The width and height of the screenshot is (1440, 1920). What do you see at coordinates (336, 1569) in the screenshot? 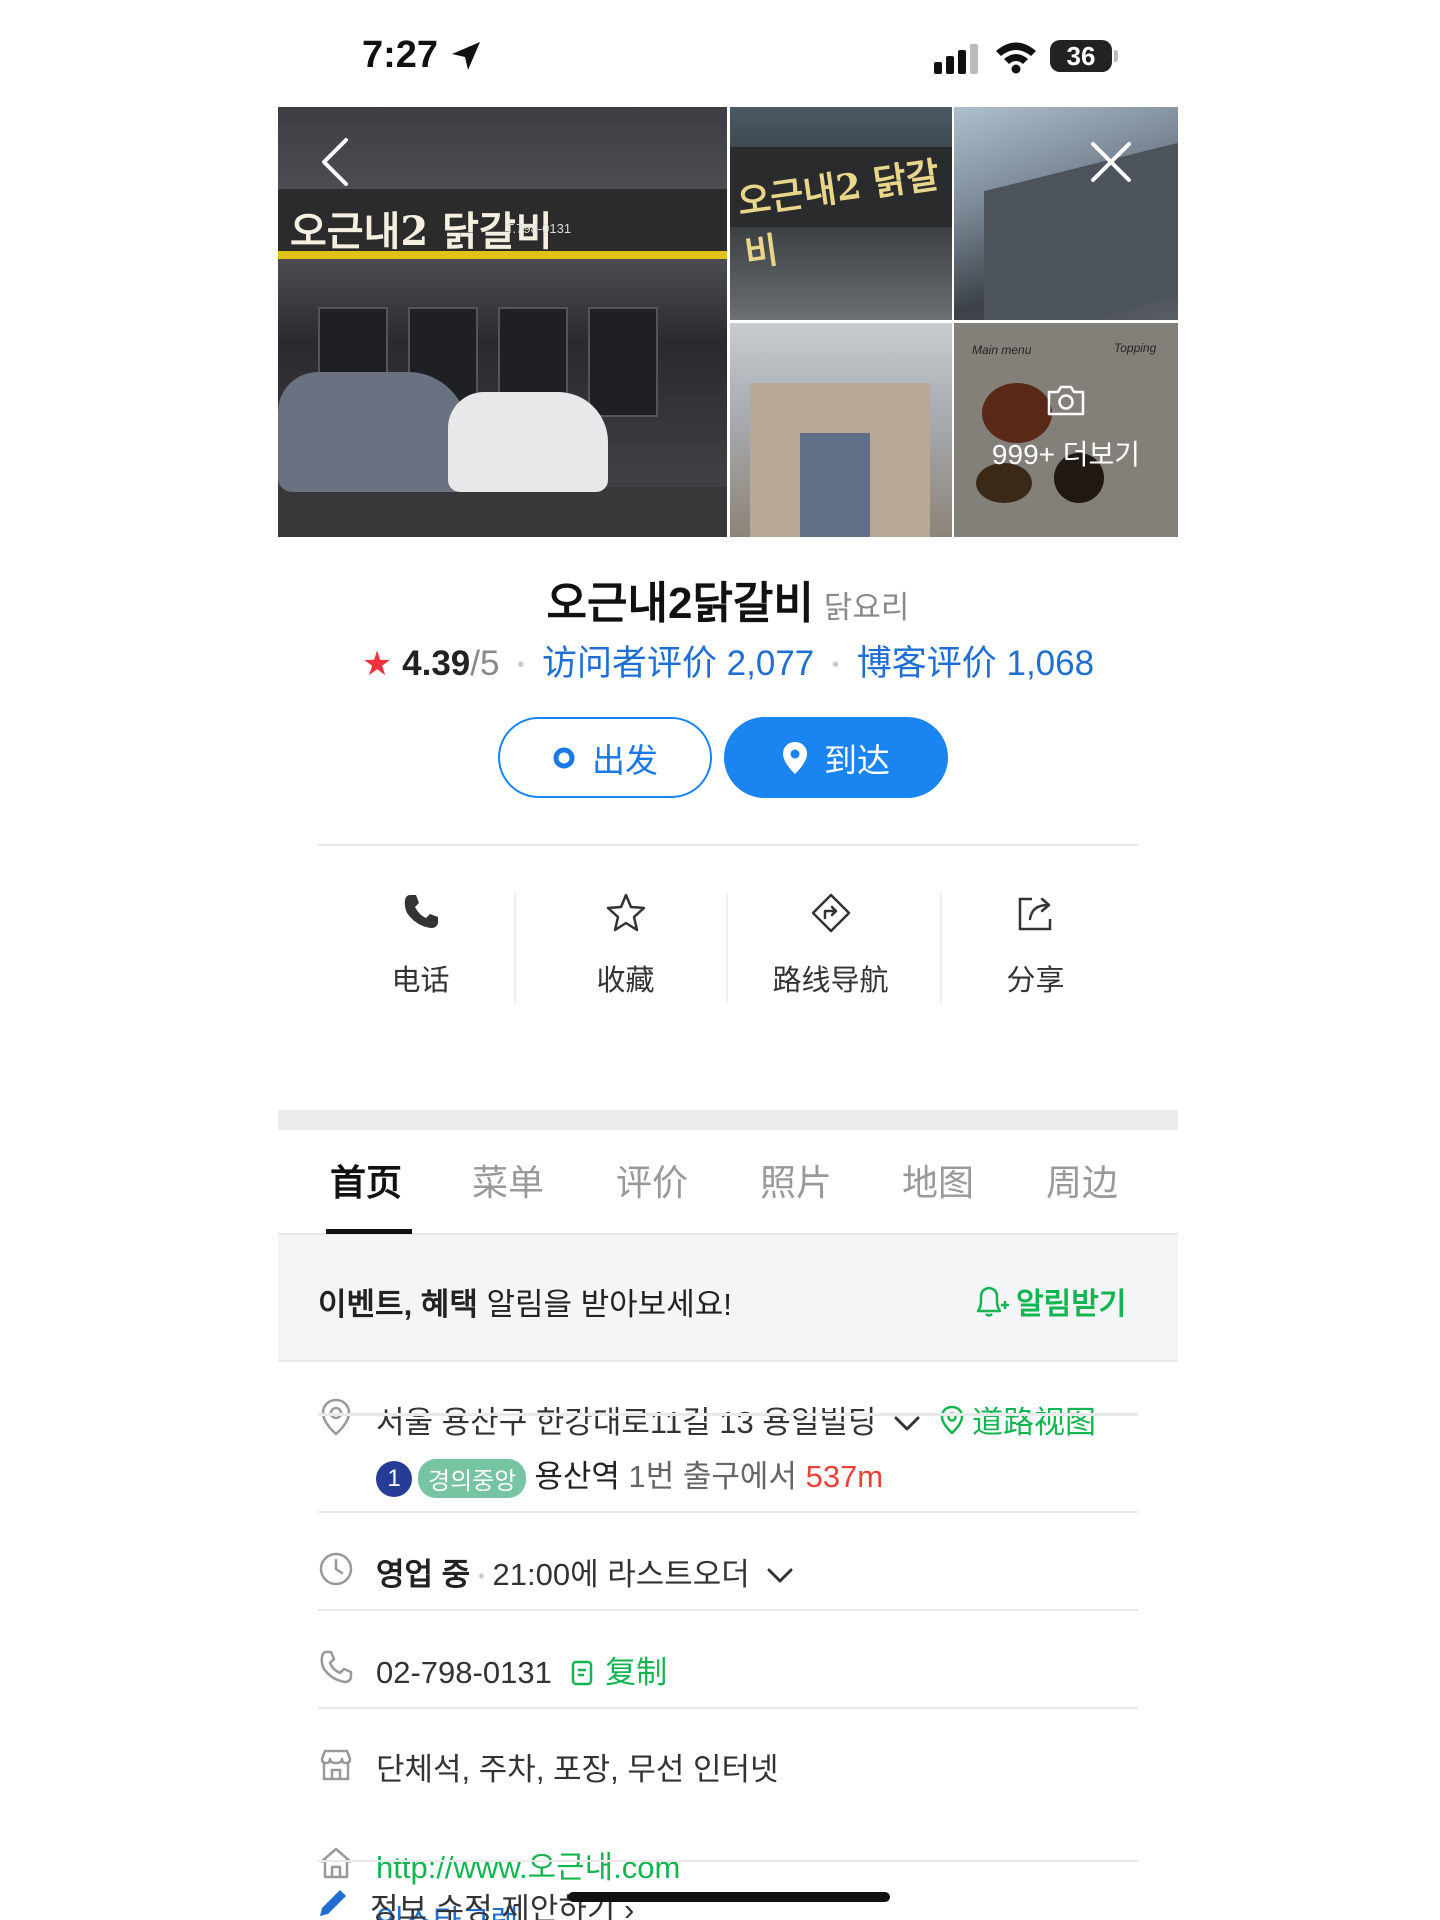
I see `clock-icon` at bounding box center [336, 1569].